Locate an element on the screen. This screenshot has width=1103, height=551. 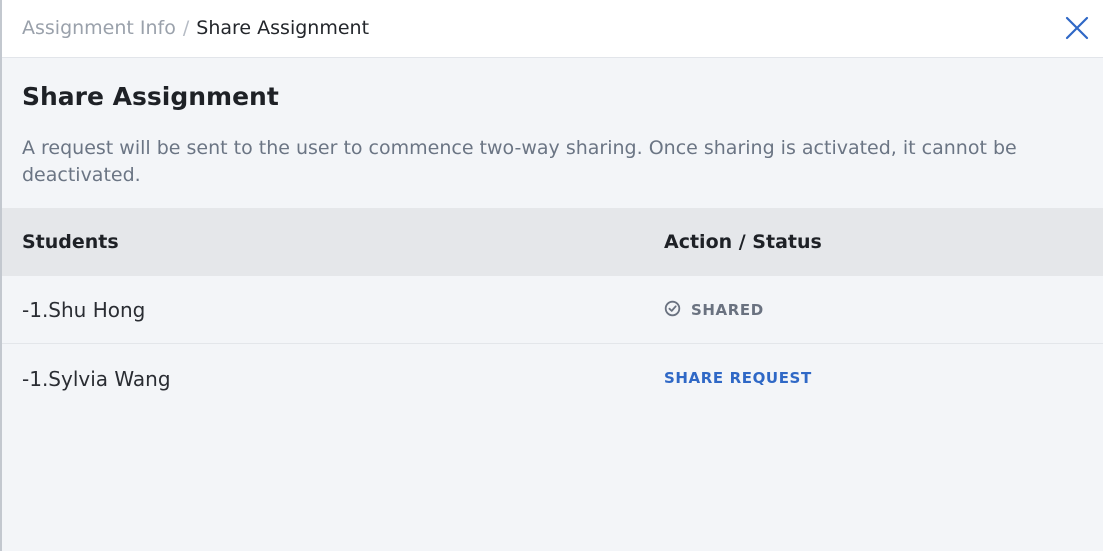
check-circle-icon is located at coordinates (672, 308).